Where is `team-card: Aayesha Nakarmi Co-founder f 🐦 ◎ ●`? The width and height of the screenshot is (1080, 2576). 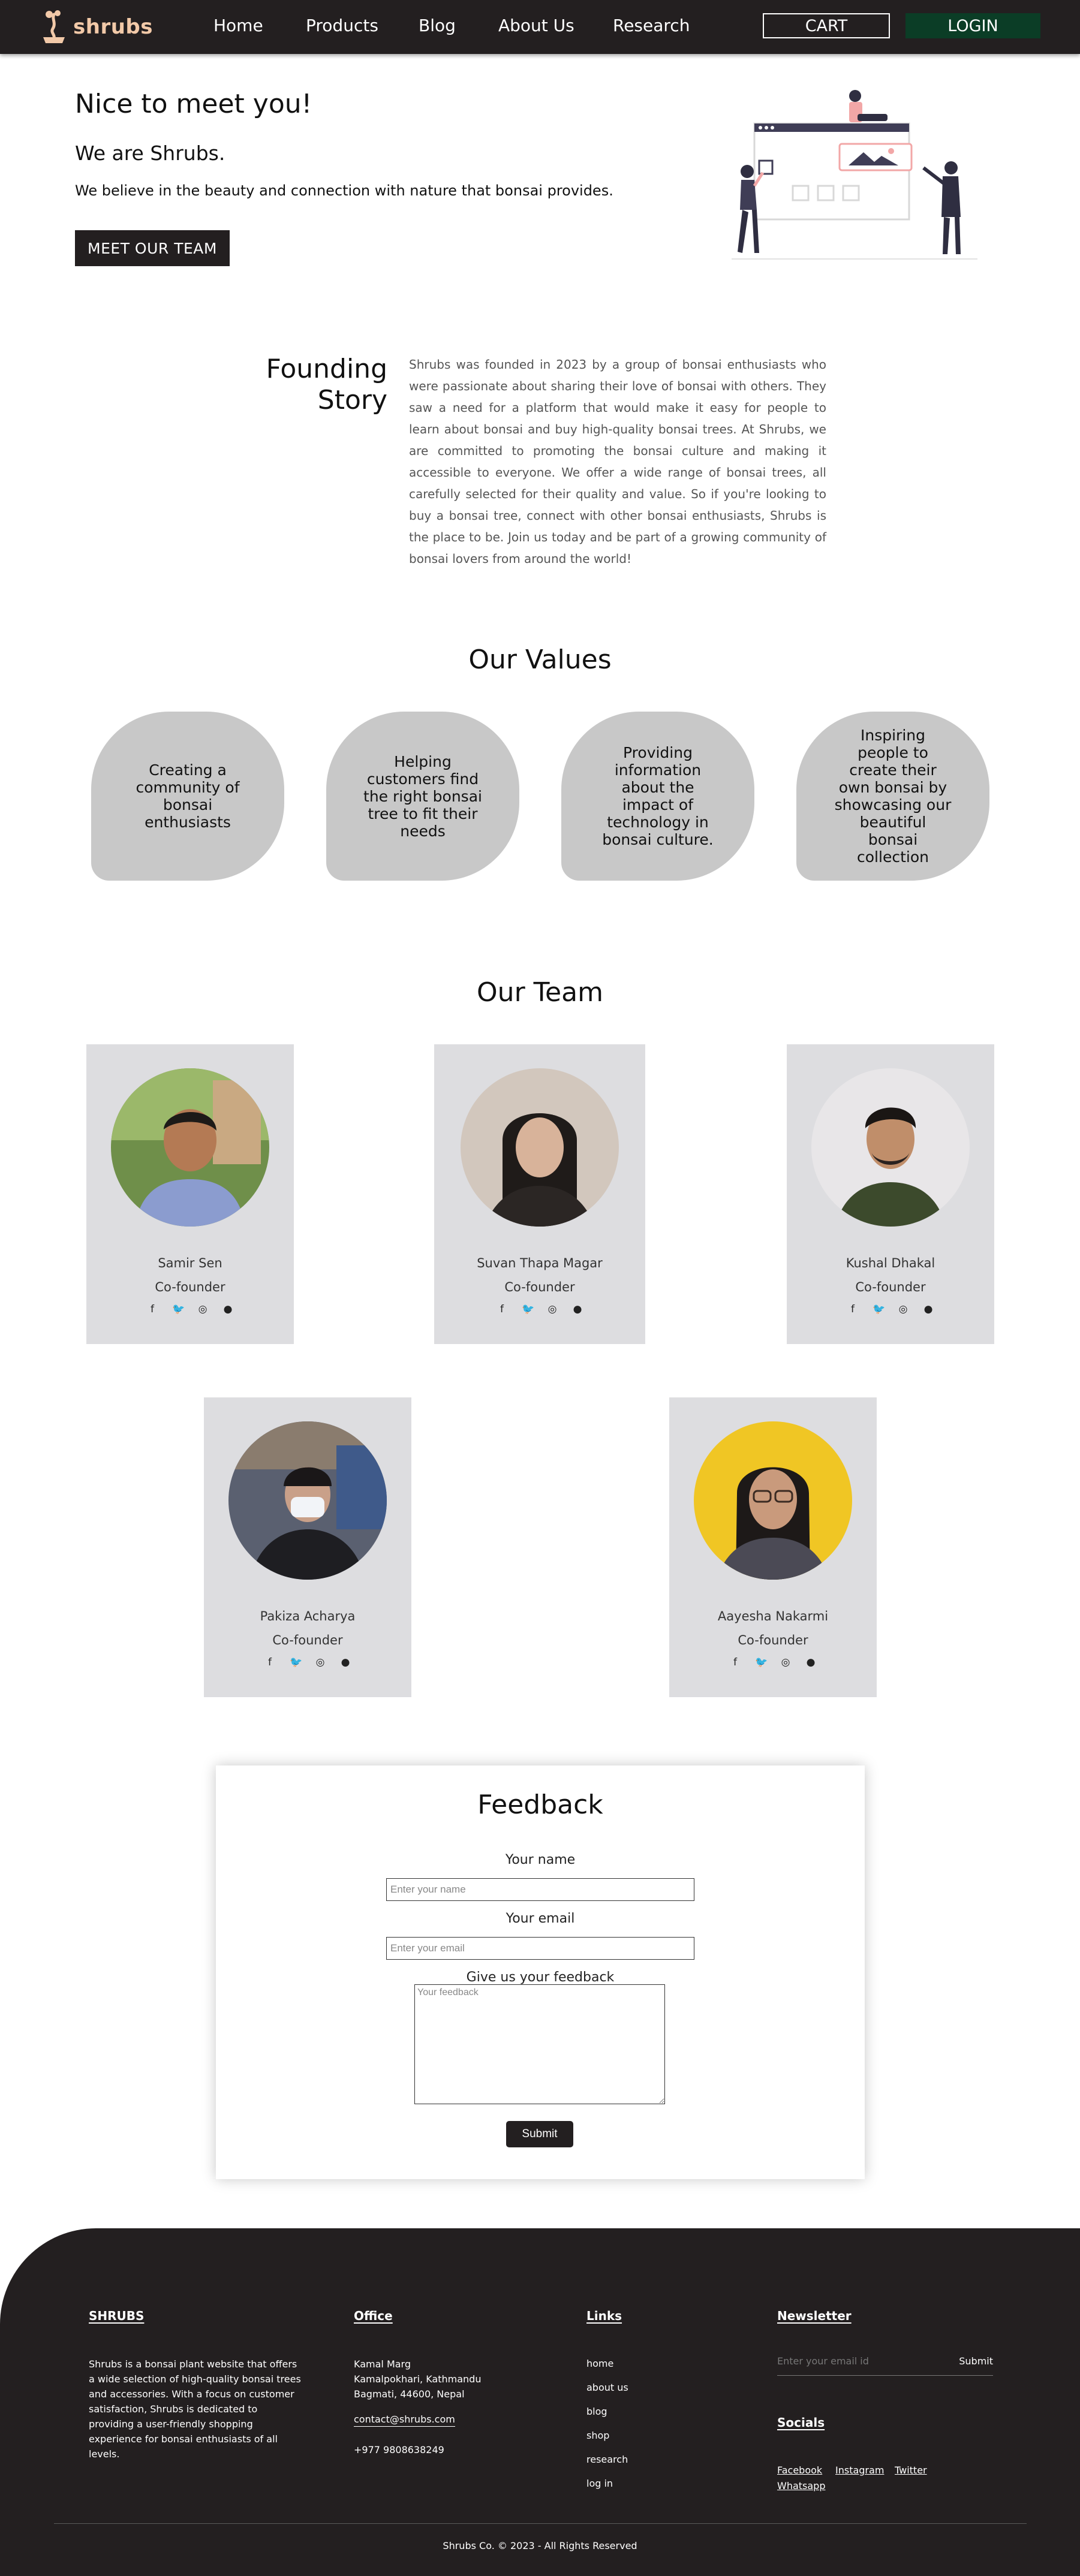
team-card: Aayesha Nakarmi Co-founder f 🐦 ◎ ● is located at coordinates (773, 1547).